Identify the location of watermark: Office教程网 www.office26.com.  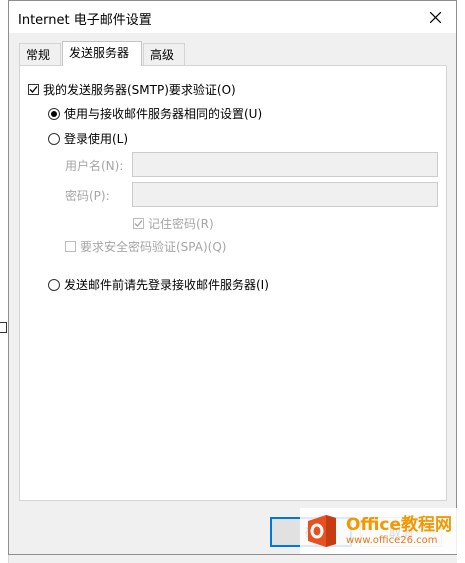
(382, 531).